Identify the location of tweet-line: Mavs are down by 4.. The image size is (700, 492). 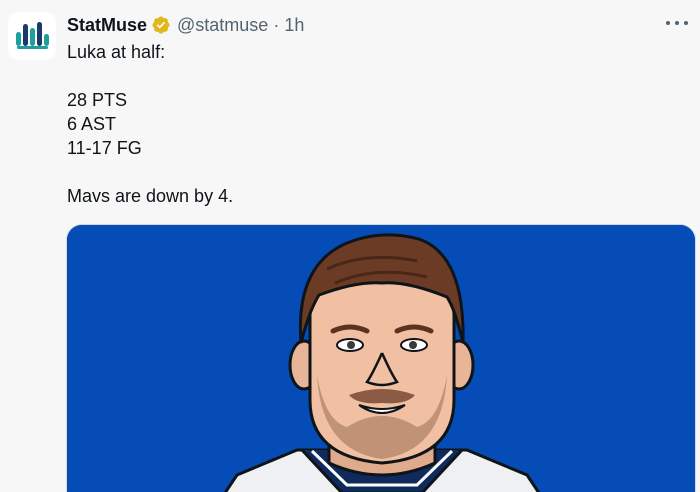
(150, 196).